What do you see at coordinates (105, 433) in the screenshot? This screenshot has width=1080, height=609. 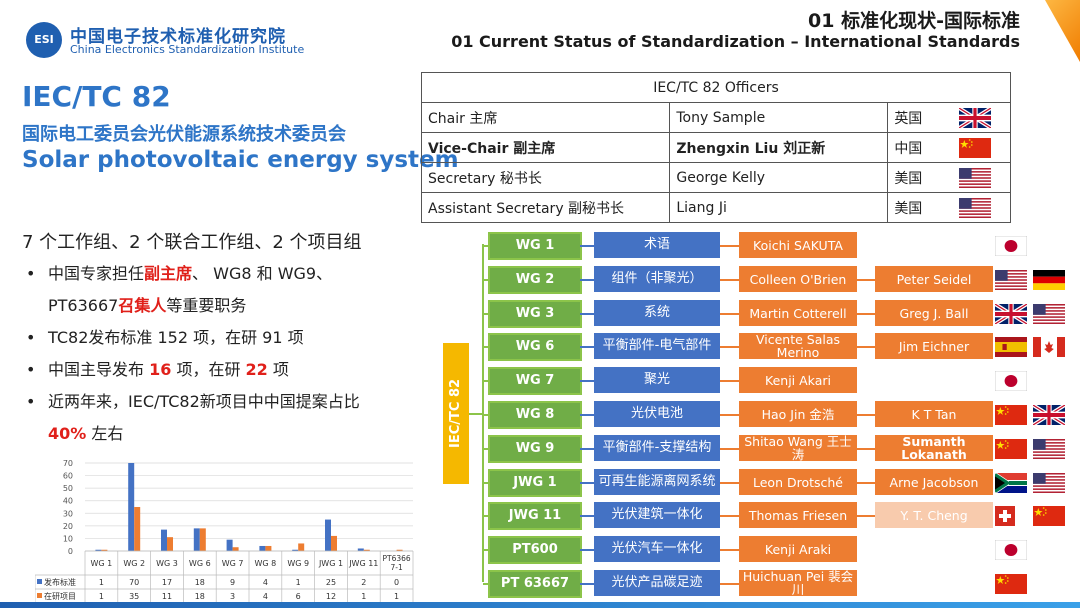 I see `bullet-text: 左右` at bounding box center [105, 433].